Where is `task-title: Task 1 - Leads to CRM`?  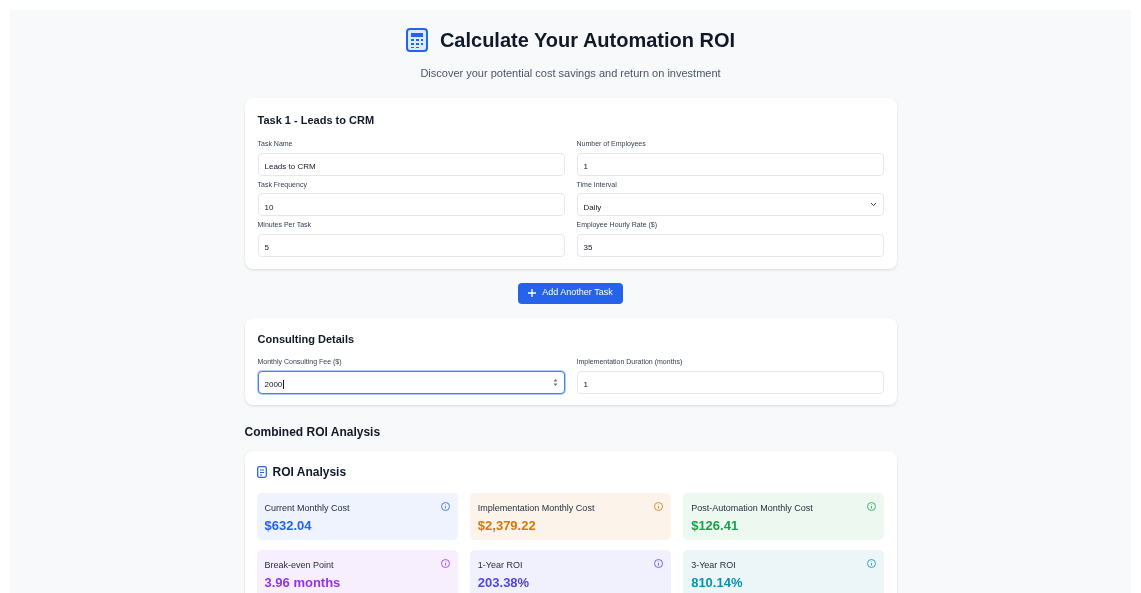 task-title: Task 1 - Leads to CRM is located at coordinates (316, 120).